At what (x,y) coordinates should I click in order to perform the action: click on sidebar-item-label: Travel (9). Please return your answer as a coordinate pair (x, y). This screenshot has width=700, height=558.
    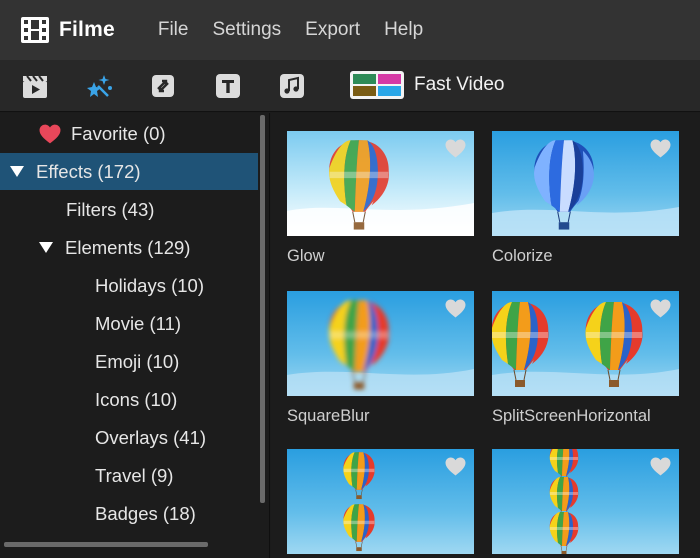
    Looking at the image, I should click on (134, 475).